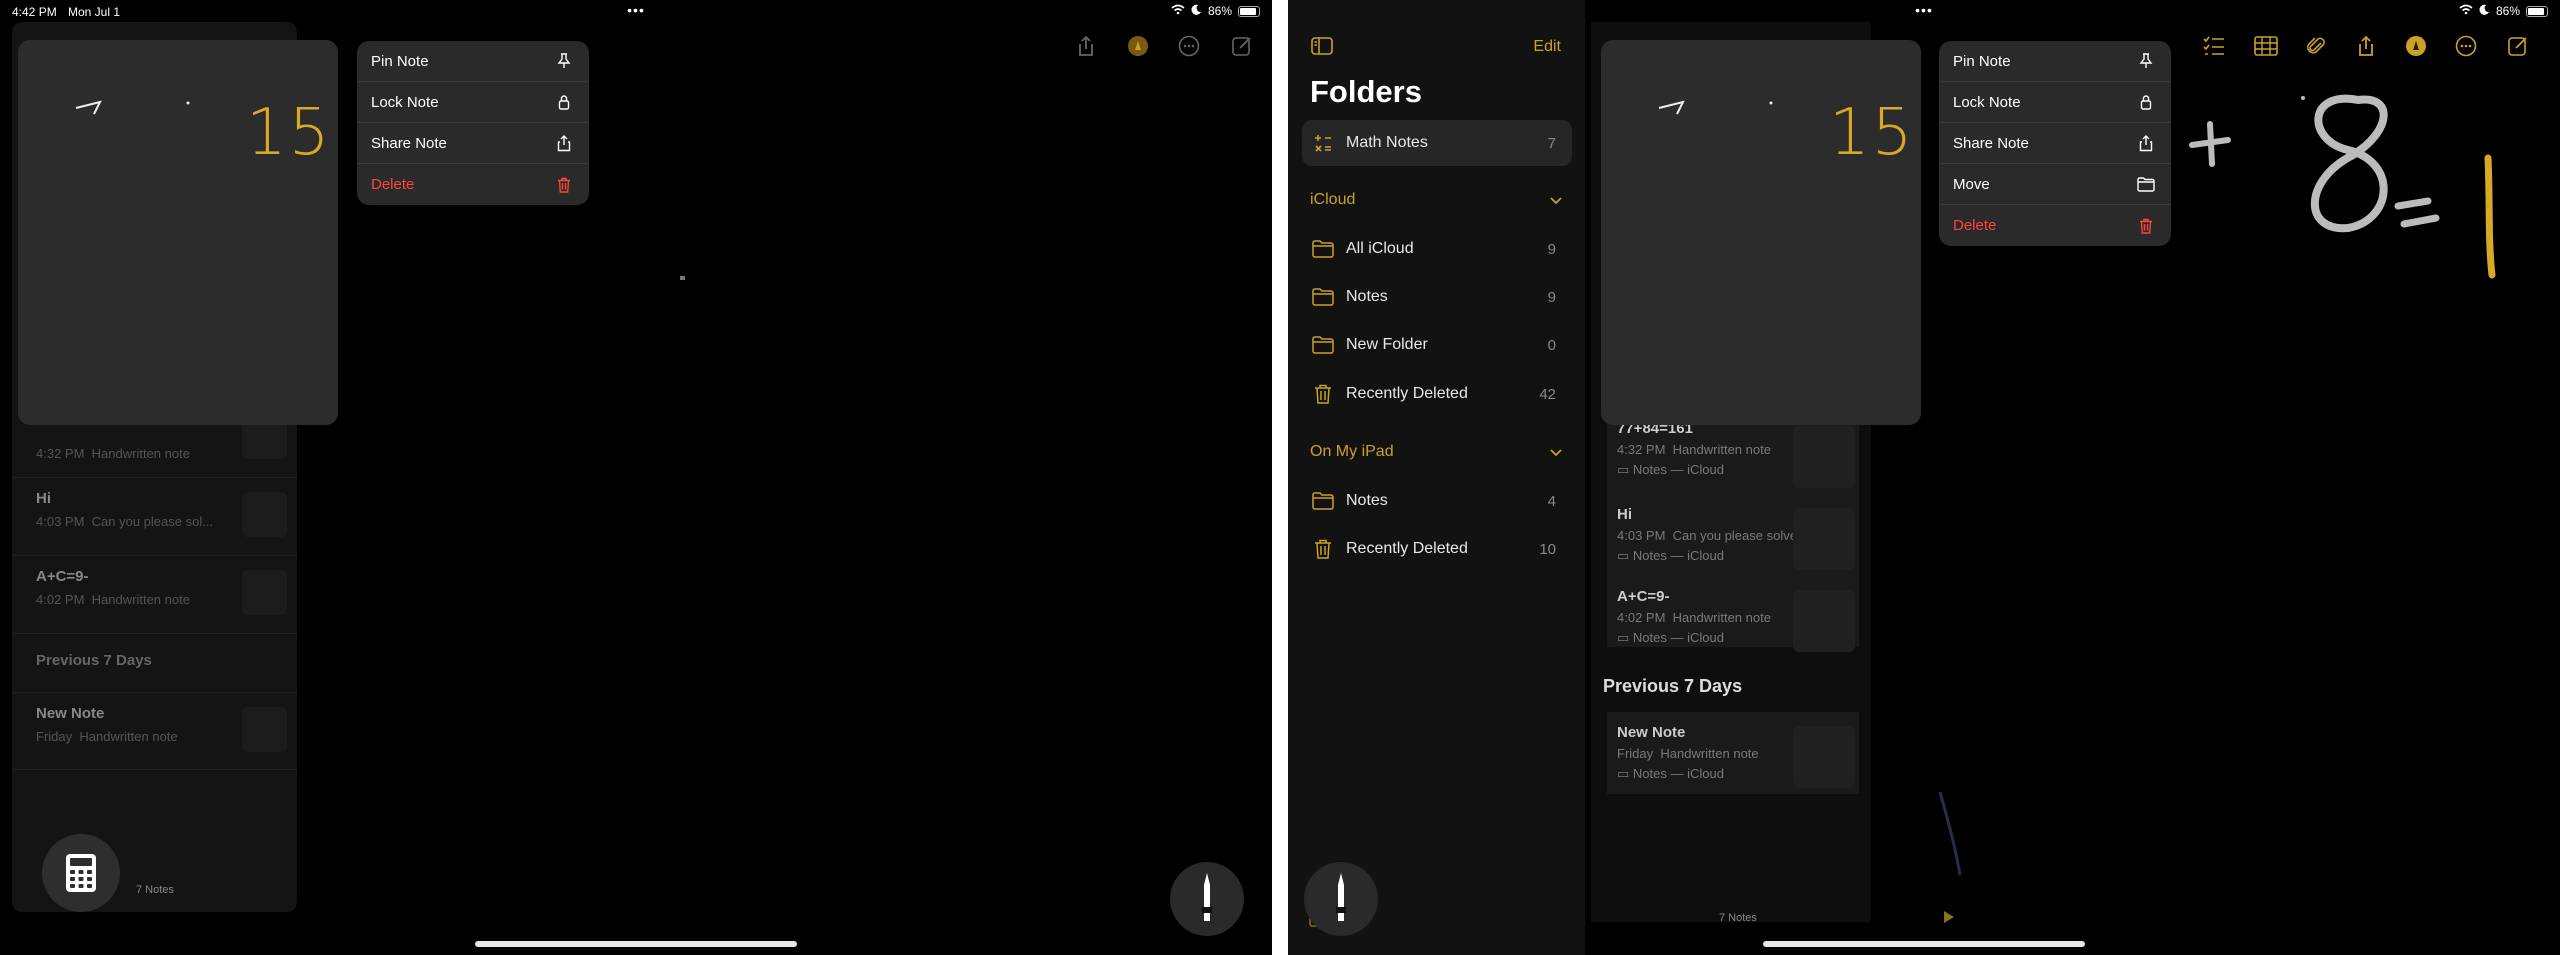 This screenshot has width=2560, height=955. Describe the element at coordinates (1437, 297) in the screenshot. I see `folder-notes-icloud: Notes 9` at that location.